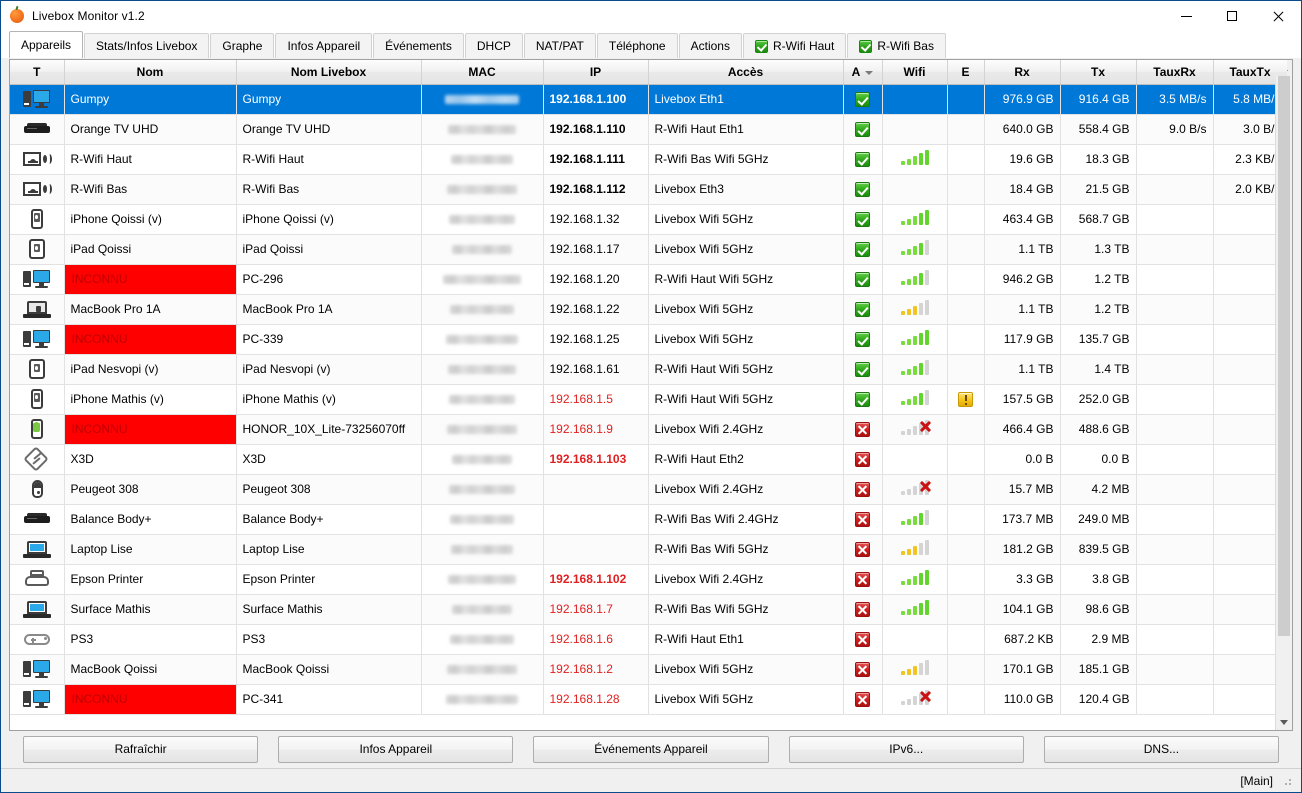 The width and height of the screenshot is (1302, 793). What do you see at coordinates (1022, 72) in the screenshot?
I see `column-header-rx: Rx` at bounding box center [1022, 72].